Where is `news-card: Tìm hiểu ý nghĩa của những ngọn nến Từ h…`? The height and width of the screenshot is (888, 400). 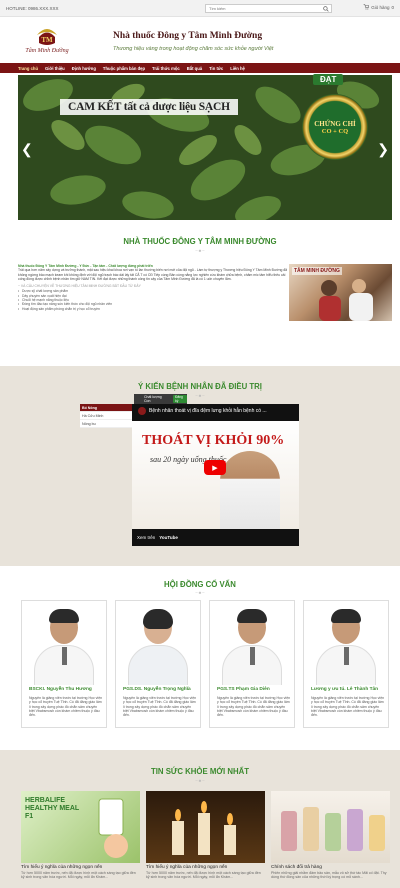 news-card: Tìm hiểu ý nghĩa của những ngọn nến Từ h… is located at coordinates (205, 835).